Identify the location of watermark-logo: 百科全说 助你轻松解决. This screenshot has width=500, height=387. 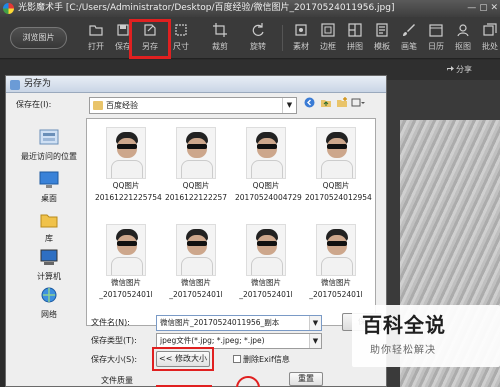
(426, 336).